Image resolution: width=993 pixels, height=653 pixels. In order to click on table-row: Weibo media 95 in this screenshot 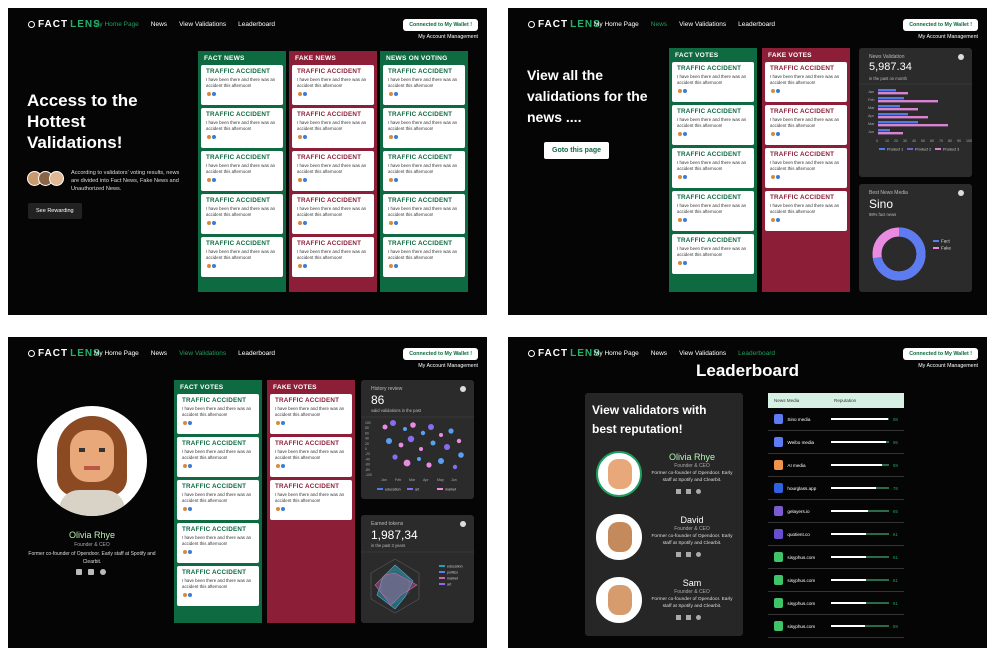, I will do `click(836, 442)`.